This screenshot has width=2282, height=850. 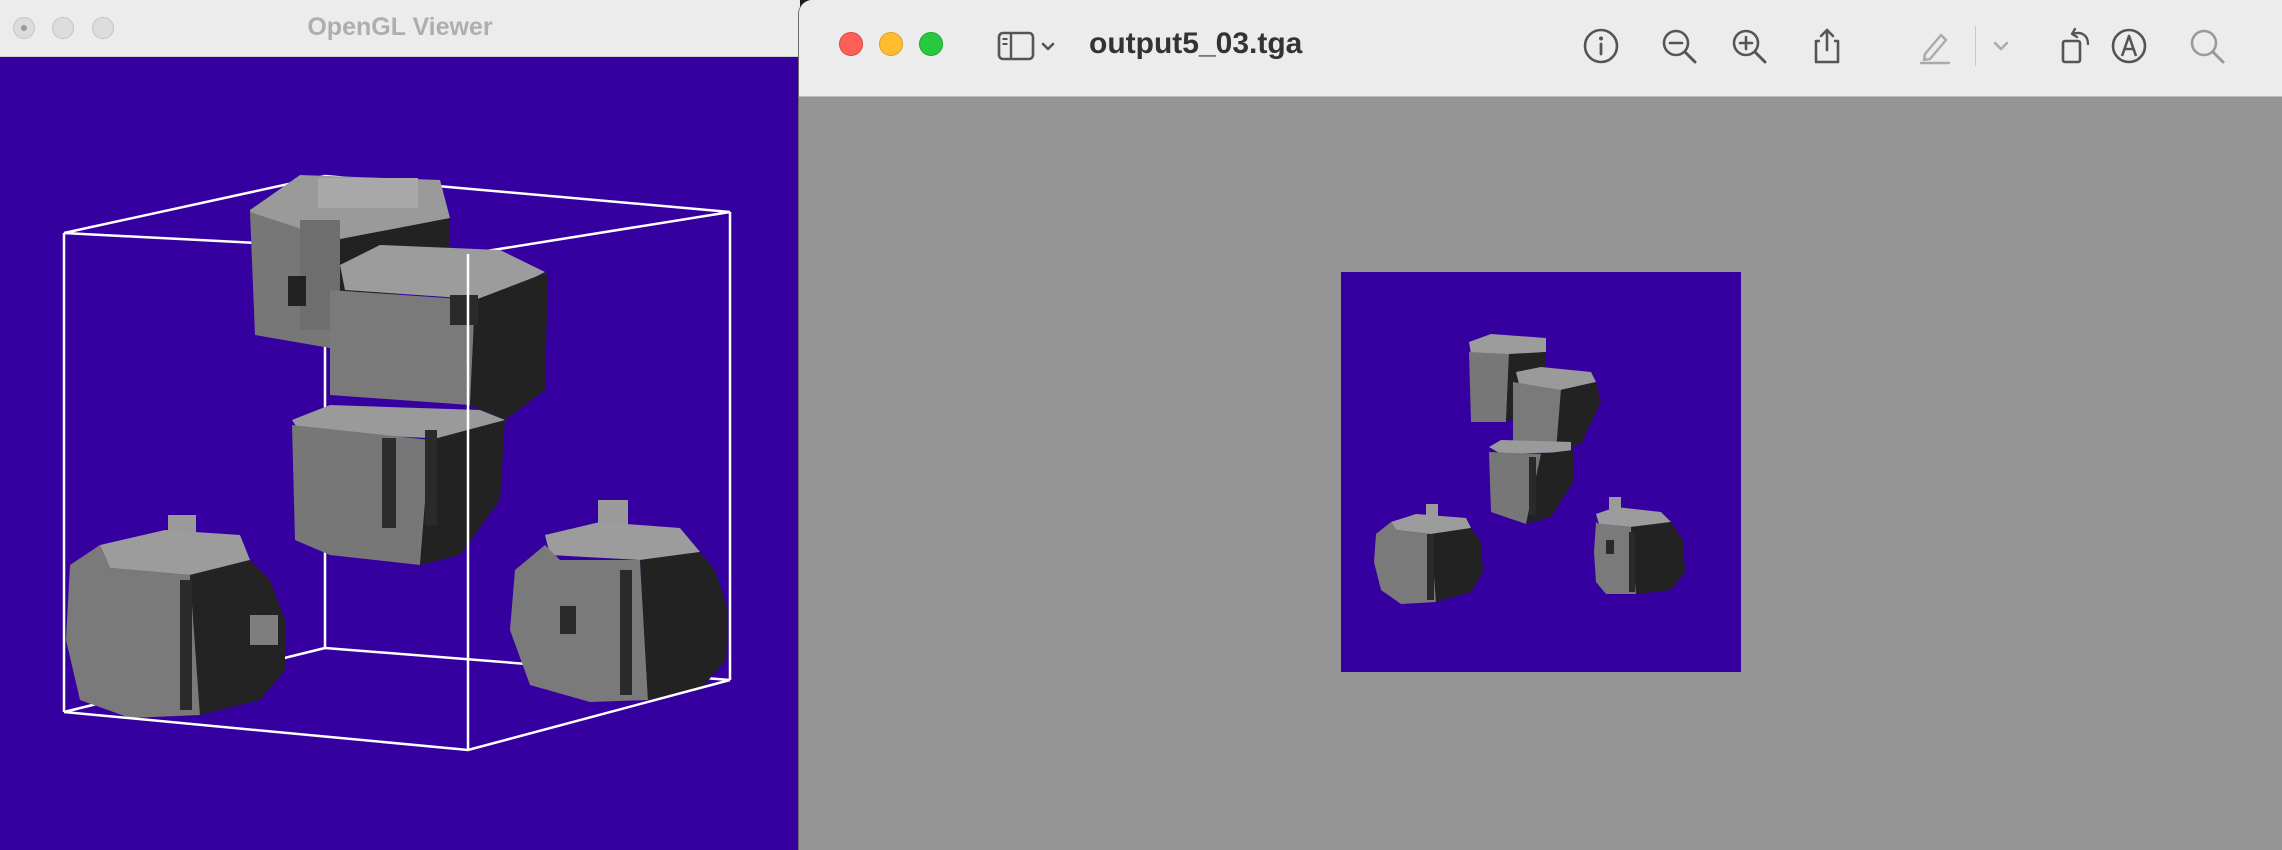 I want to click on info-icon, so click(x=1601, y=46).